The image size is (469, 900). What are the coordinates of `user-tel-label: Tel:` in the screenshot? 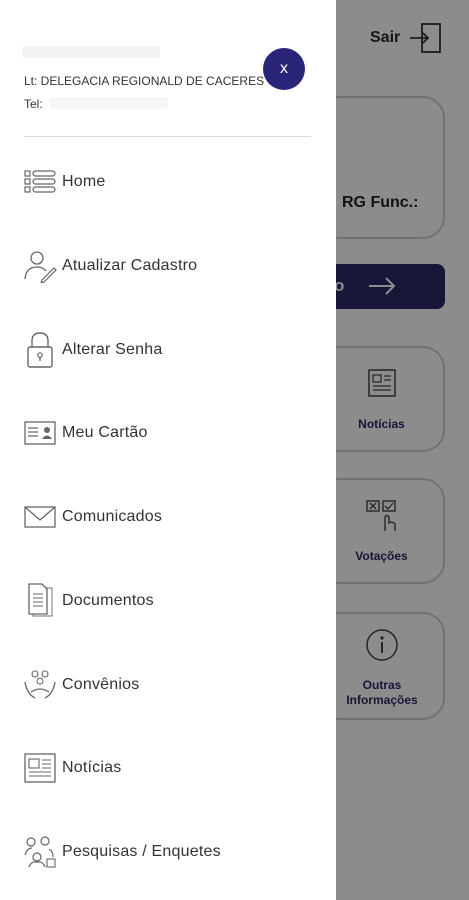 It's located at (33, 104).